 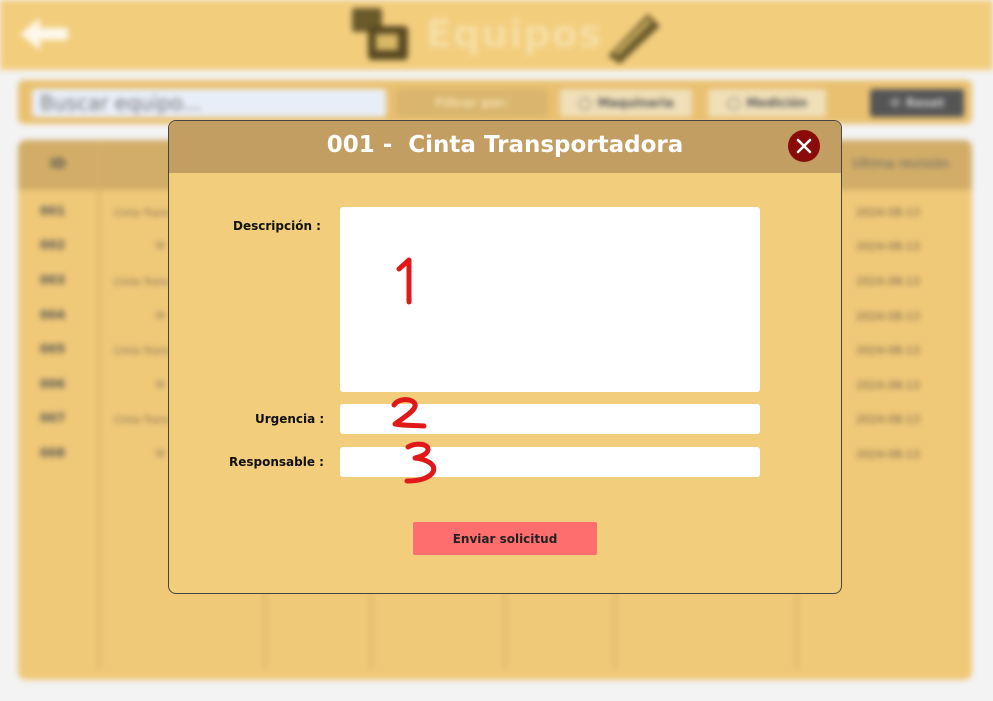 I want to click on column-divider, so click(x=99, y=405).